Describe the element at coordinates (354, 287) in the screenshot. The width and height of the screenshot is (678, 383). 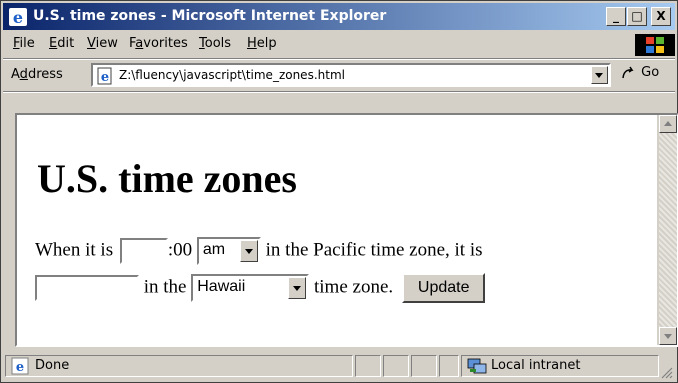
I see `time-zone-label: time zone.` at that location.